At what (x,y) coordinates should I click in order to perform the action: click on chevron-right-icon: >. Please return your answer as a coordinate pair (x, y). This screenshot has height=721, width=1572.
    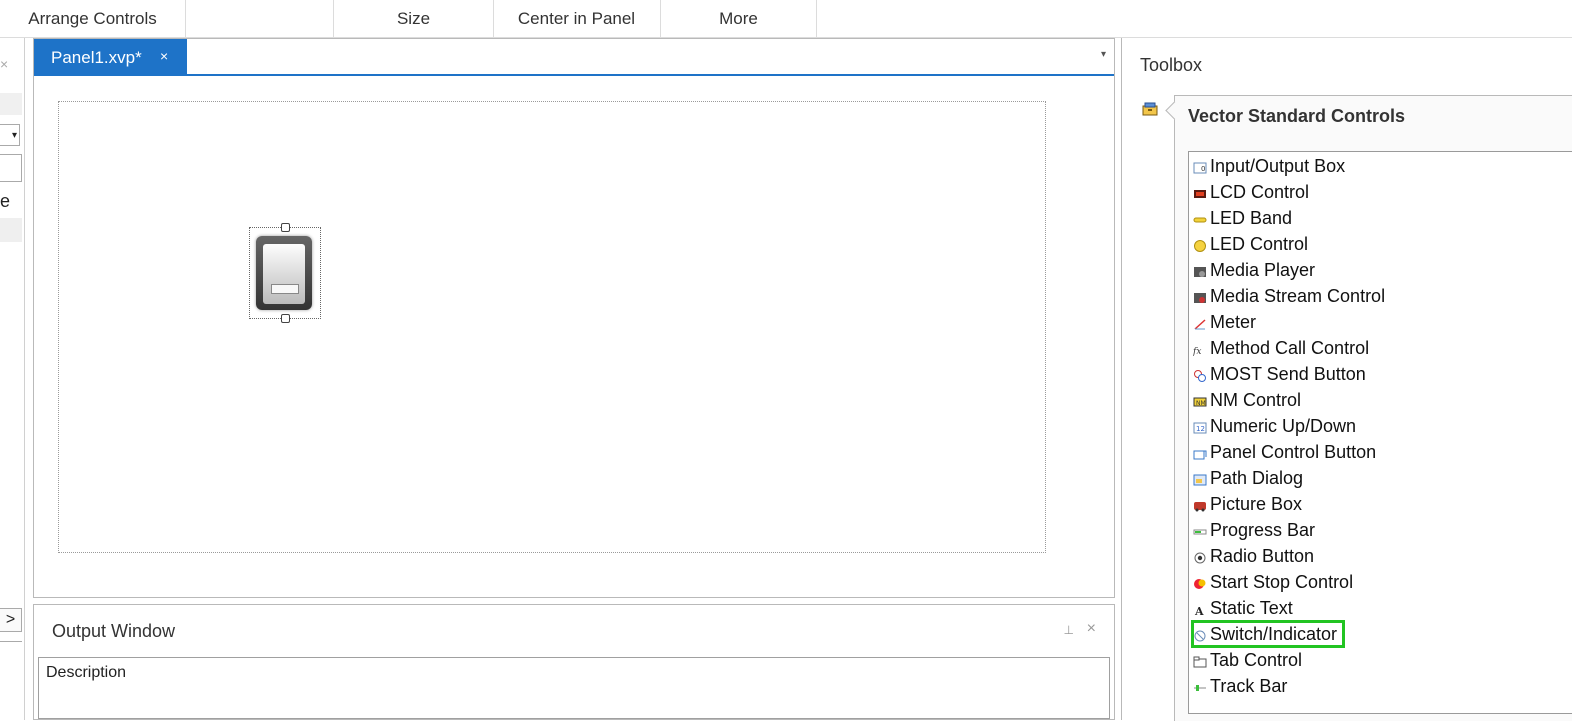
    Looking at the image, I should click on (10, 619).